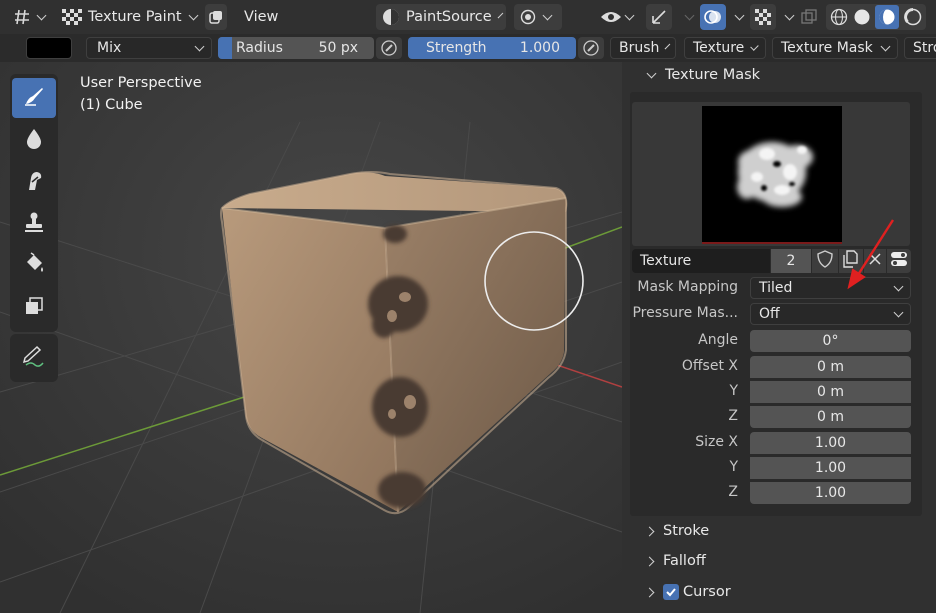 The height and width of the screenshot is (613, 936). I want to click on angle-label: Angle, so click(718, 340).